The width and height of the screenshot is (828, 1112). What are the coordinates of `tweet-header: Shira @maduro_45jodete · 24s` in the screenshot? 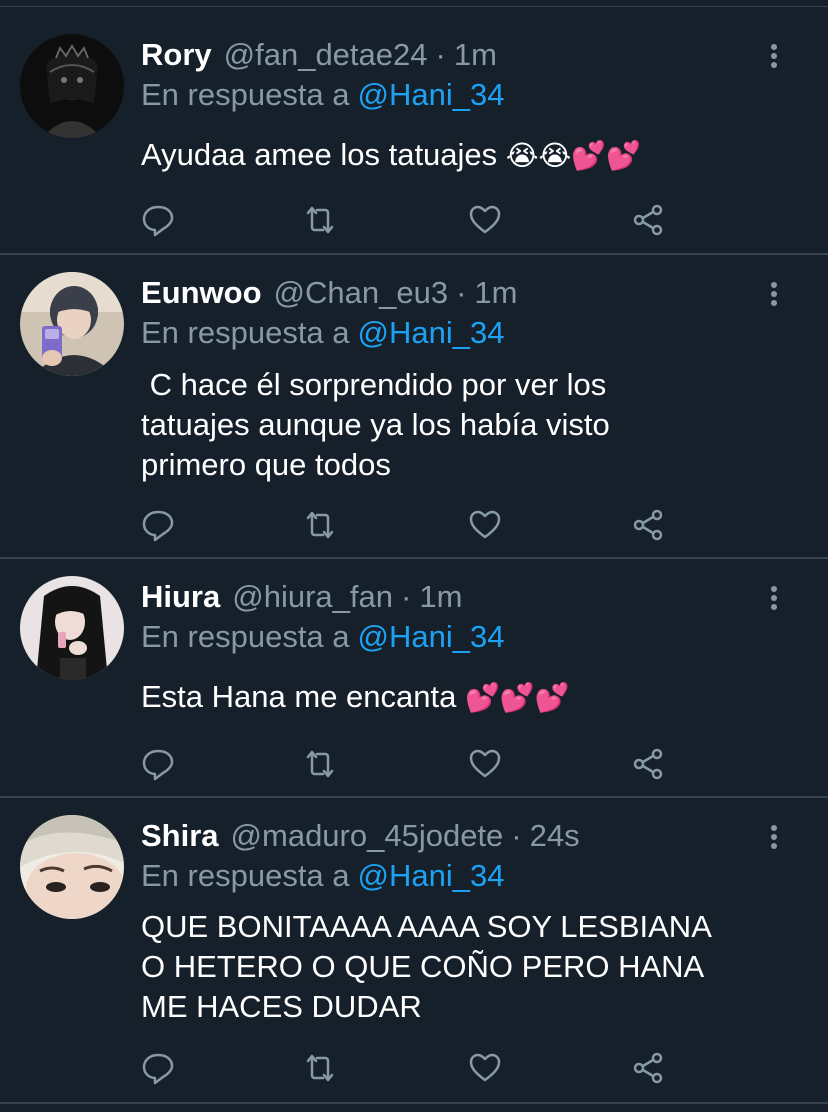 It's located at (360, 836).